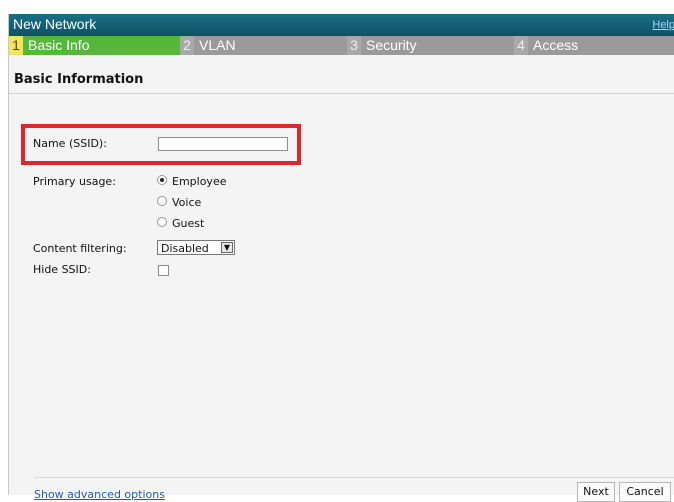 The height and width of the screenshot is (502, 674). I want to click on usage-voice-radio, so click(162, 201).